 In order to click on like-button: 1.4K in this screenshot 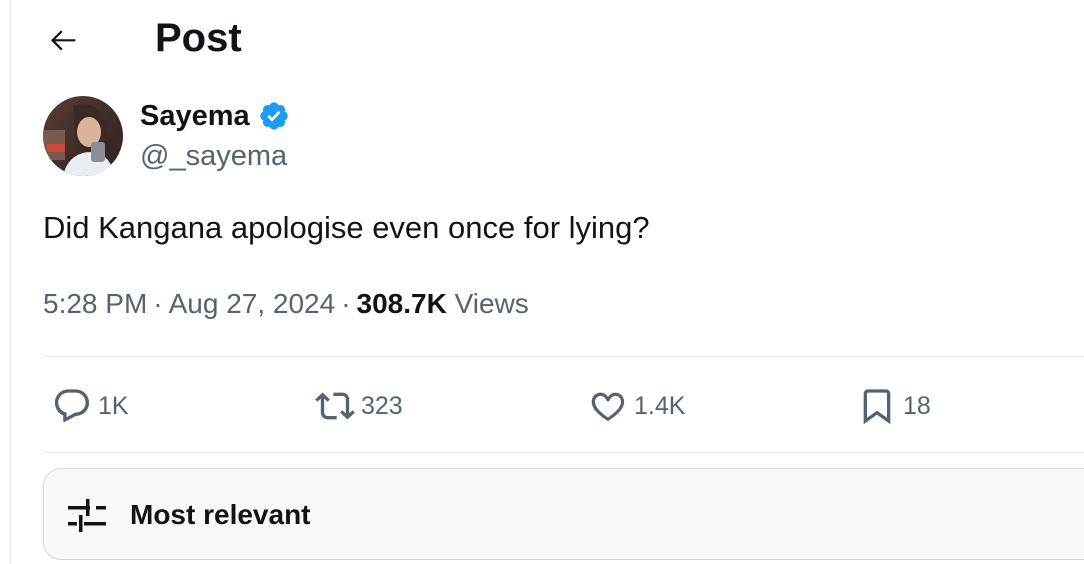, I will do `click(636, 406)`.